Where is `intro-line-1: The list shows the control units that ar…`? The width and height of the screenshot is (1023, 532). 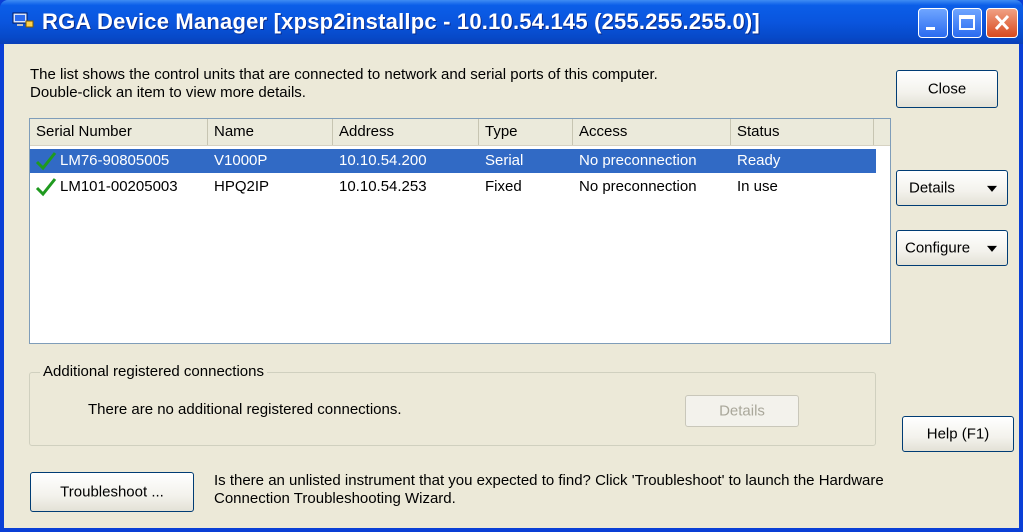 intro-line-1: The list shows the control units that ar… is located at coordinates (344, 74).